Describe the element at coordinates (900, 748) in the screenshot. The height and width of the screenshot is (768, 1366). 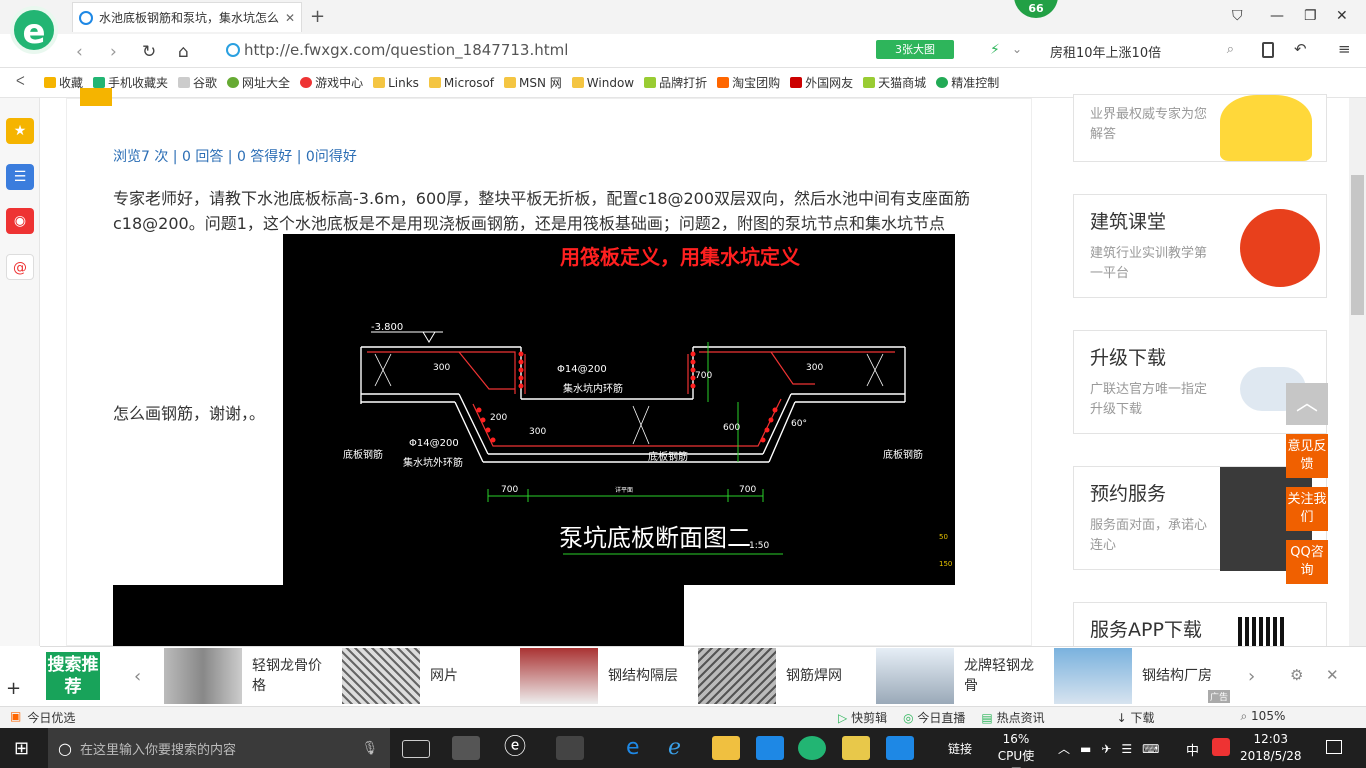
I see `app-plus-icon` at that location.